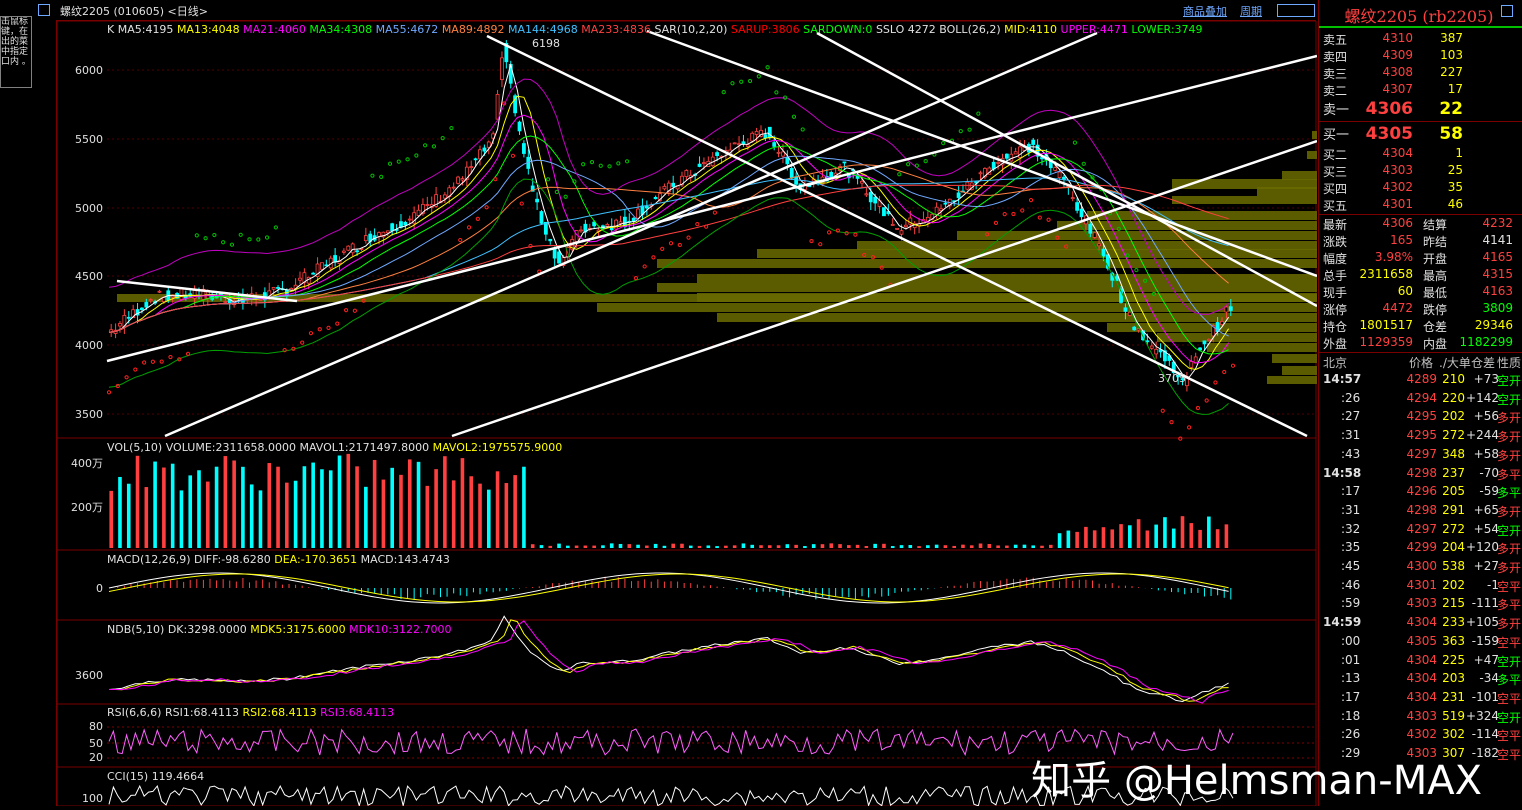  Describe the element at coordinates (1342, 472) in the screenshot. I see `tick-time: 14:58` at that location.